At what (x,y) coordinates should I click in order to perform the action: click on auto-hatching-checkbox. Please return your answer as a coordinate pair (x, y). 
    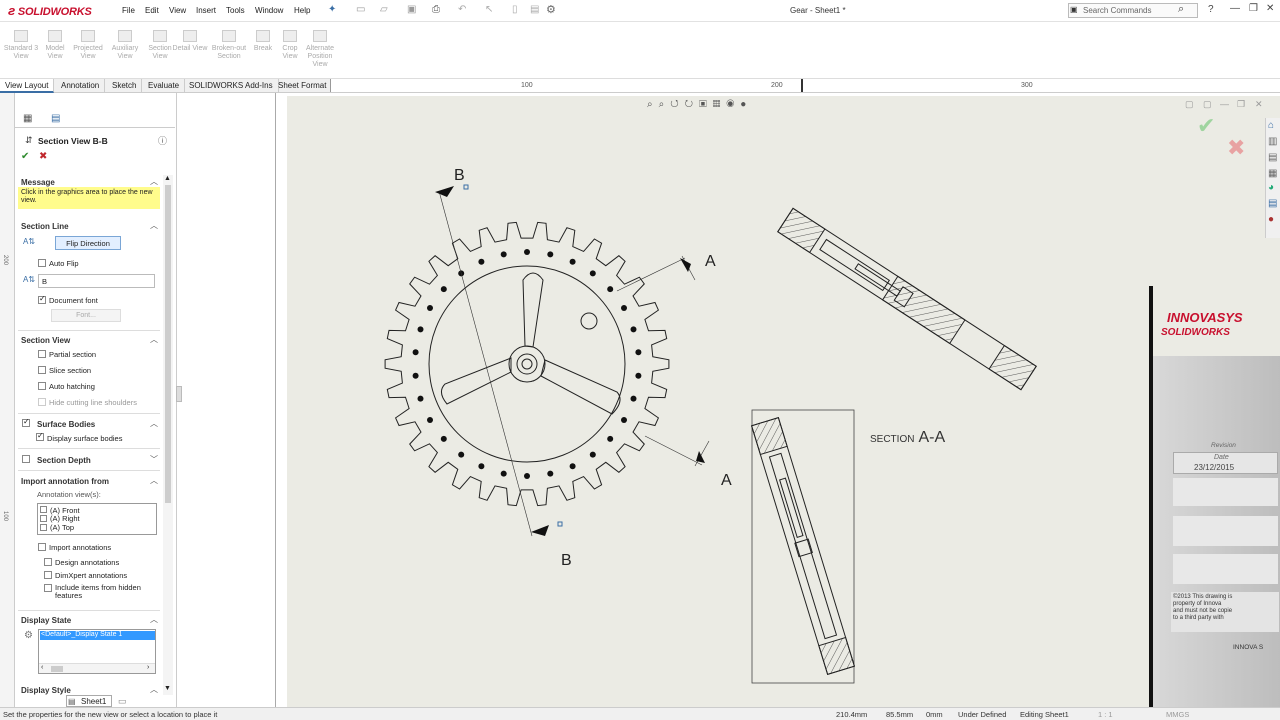
    Looking at the image, I should click on (42, 386).